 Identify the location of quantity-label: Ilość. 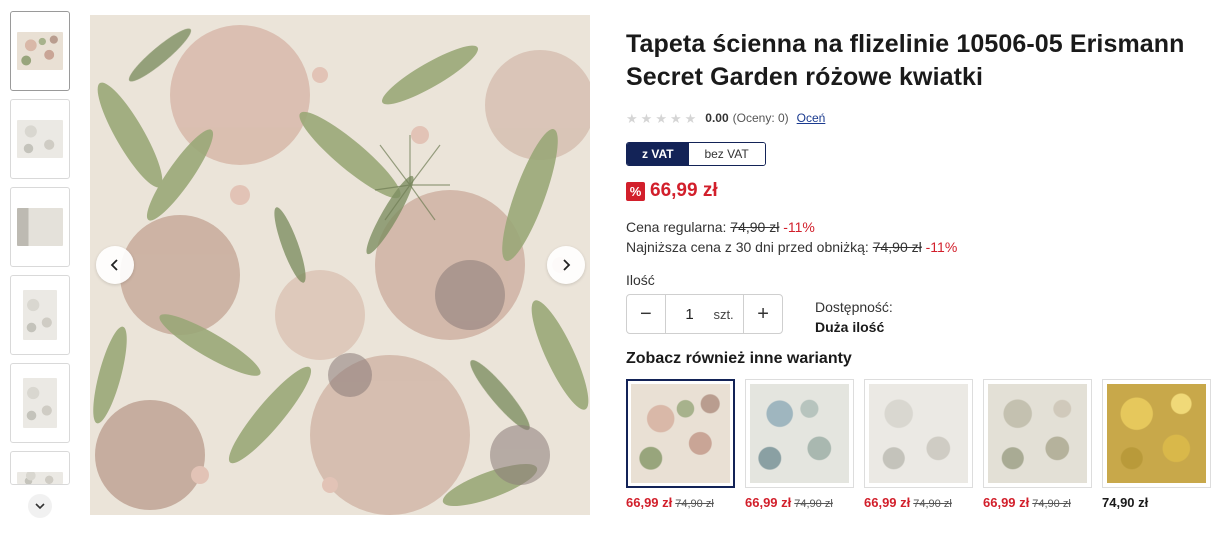
(640, 280).